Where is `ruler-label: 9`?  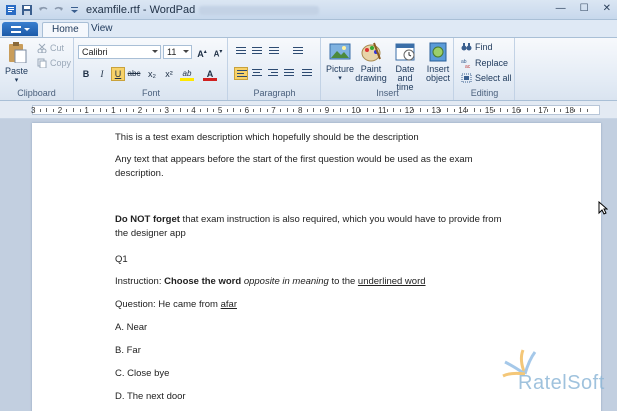
ruler-label: 9 is located at coordinates (327, 110).